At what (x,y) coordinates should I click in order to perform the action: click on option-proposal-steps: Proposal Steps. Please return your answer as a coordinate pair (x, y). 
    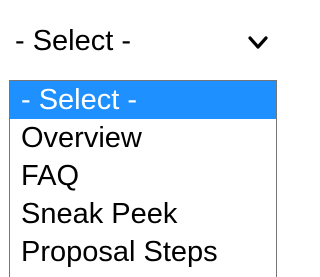
    Looking at the image, I should click on (143, 252).